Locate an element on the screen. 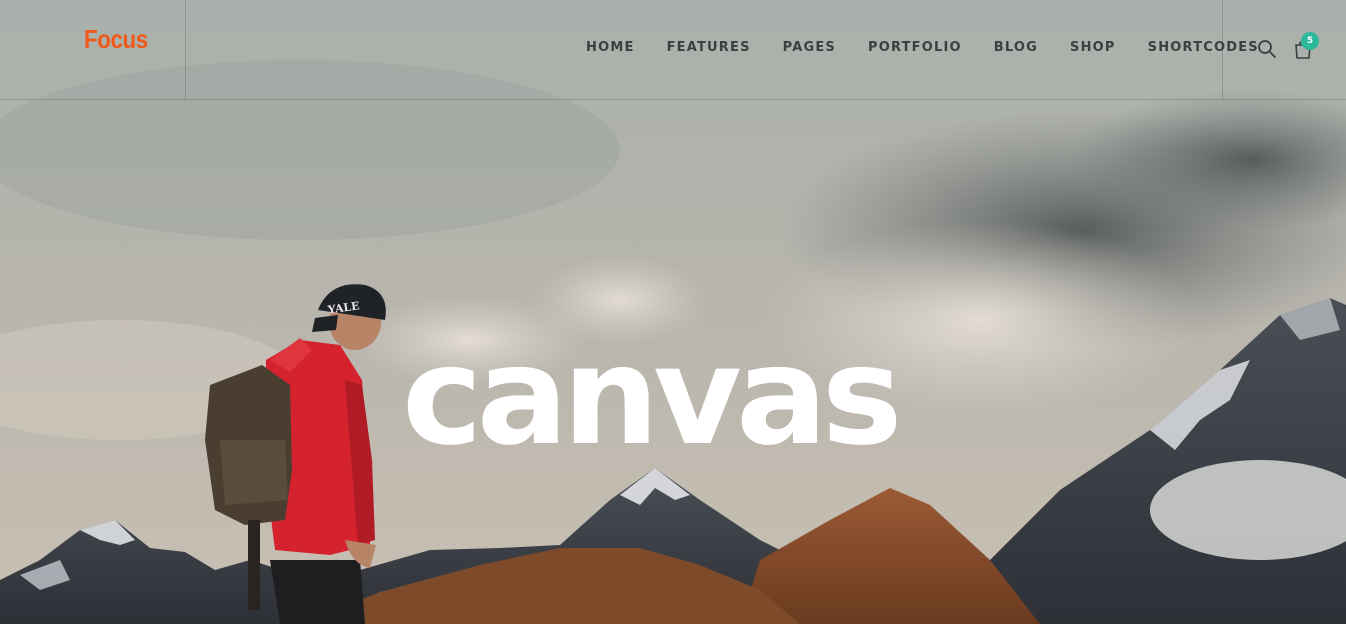 The image size is (1346, 624). nav-features: FEATURES is located at coordinates (709, 47).